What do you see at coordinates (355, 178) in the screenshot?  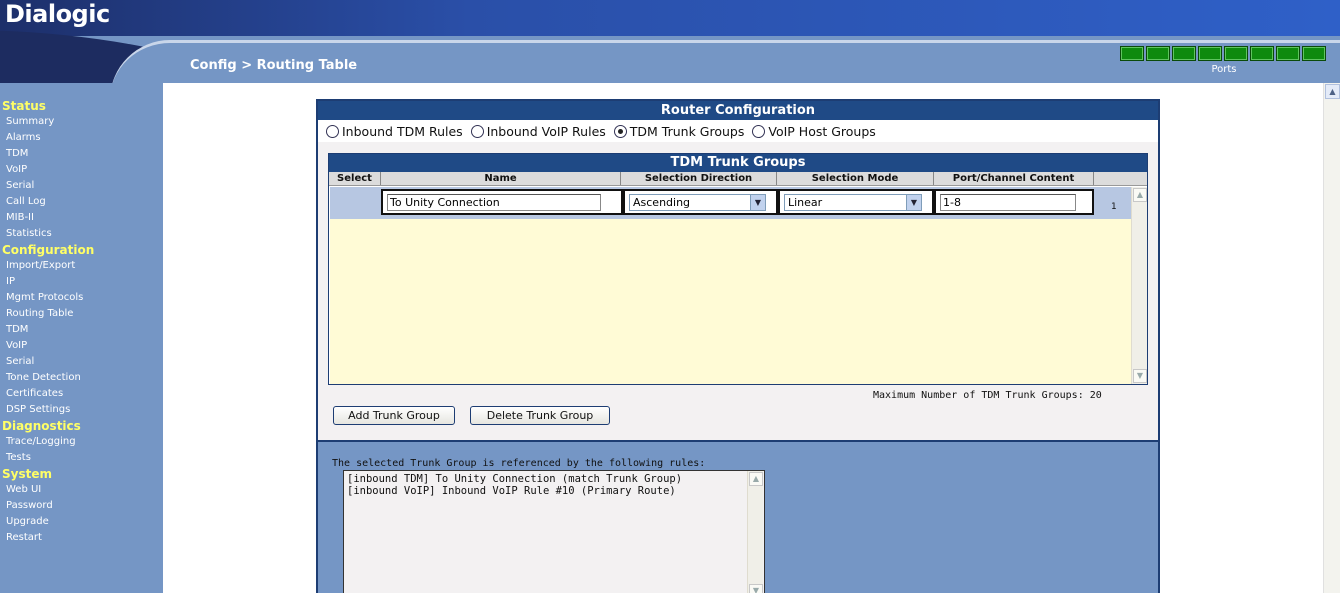 I see `col-header-select: Select` at bounding box center [355, 178].